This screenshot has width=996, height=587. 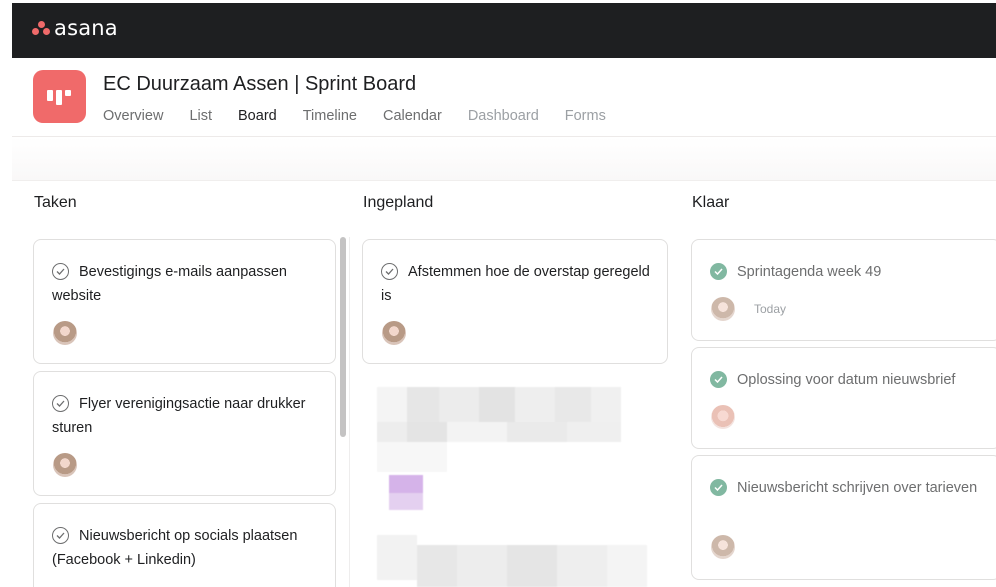 What do you see at coordinates (504, 159) in the screenshot?
I see `board-toolbar` at bounding box center [504, 159].